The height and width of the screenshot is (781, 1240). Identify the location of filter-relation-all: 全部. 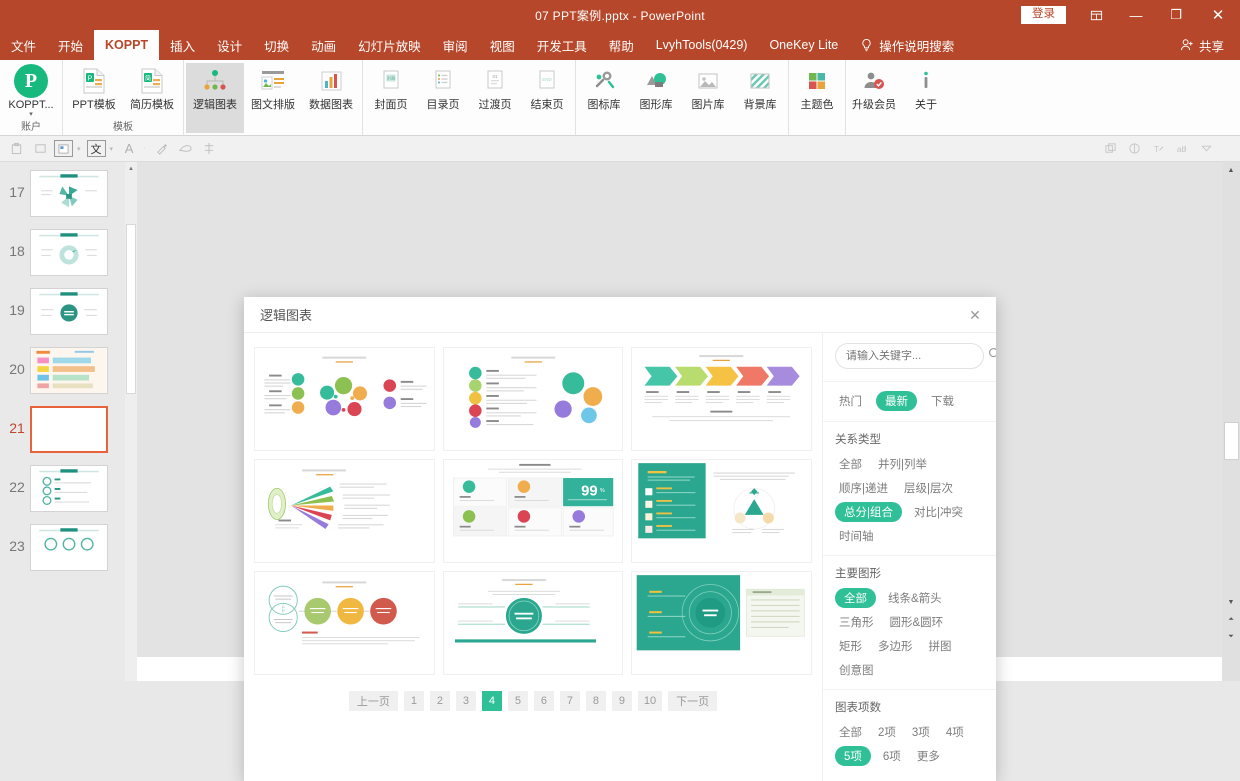
(850, 464).